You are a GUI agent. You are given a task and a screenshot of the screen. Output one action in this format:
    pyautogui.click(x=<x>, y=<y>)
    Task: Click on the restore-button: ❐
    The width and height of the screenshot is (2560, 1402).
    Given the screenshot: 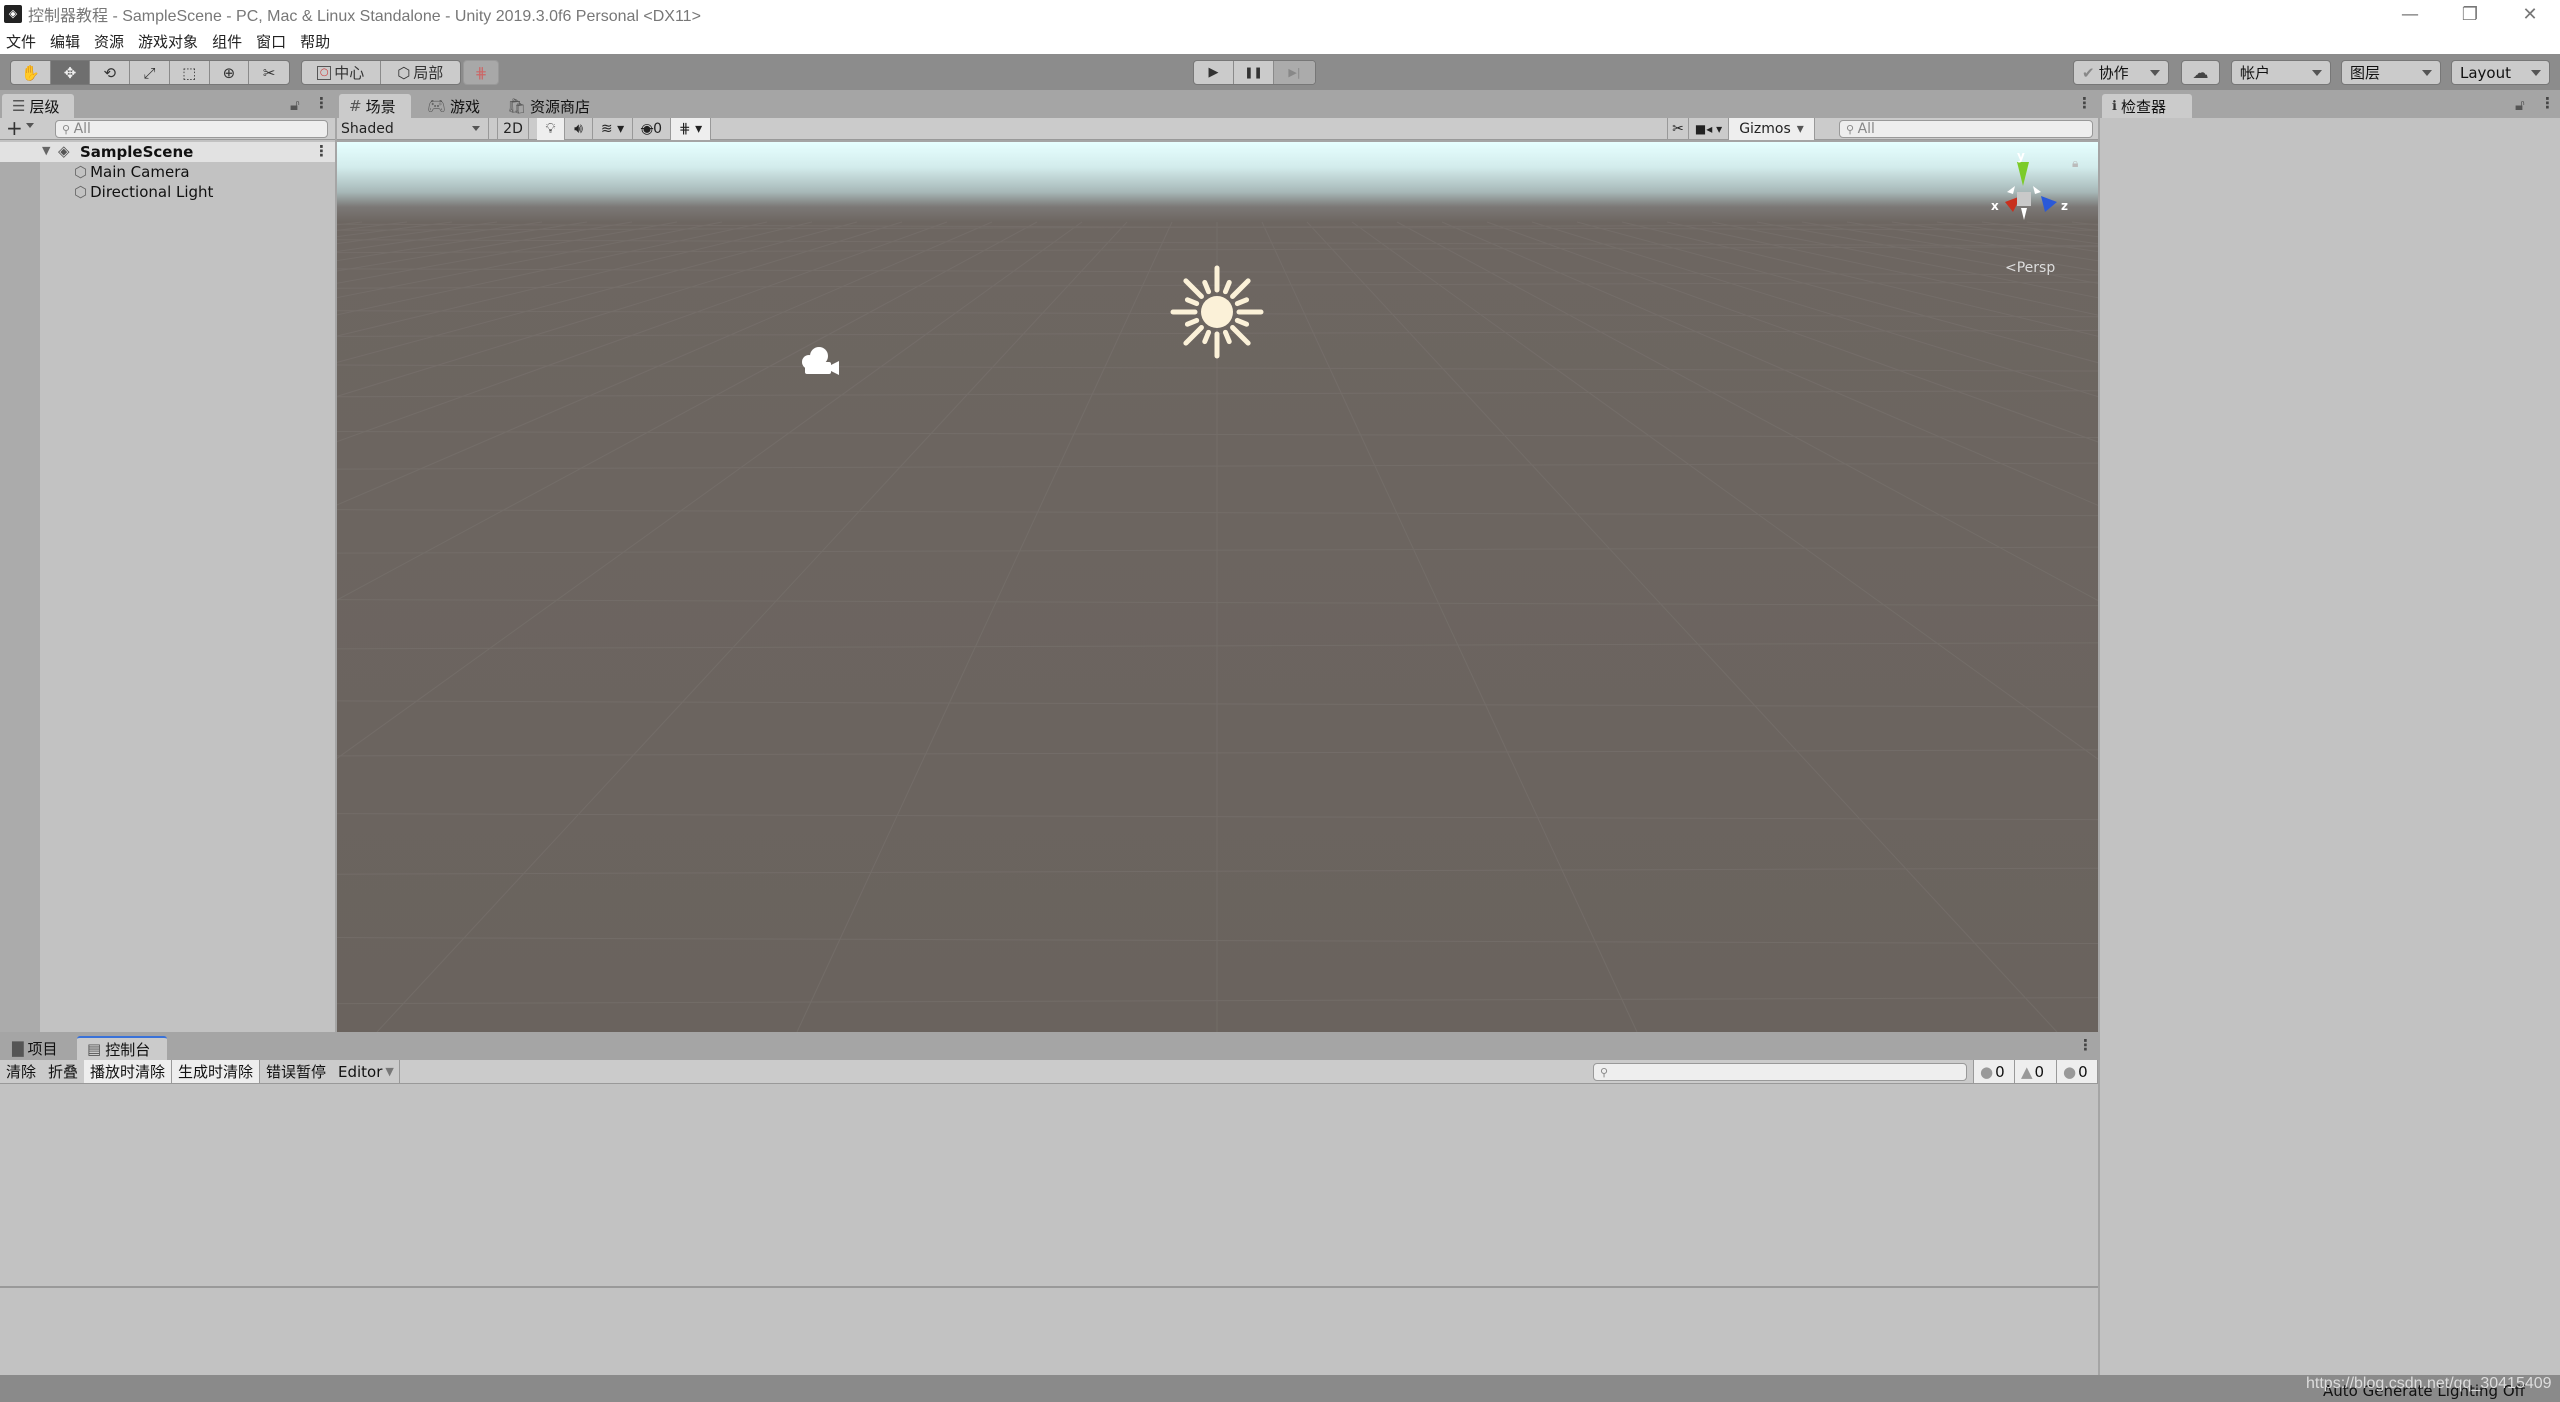 What is the action you would take?
    pyautogui.click(x=2470, y=14)
    